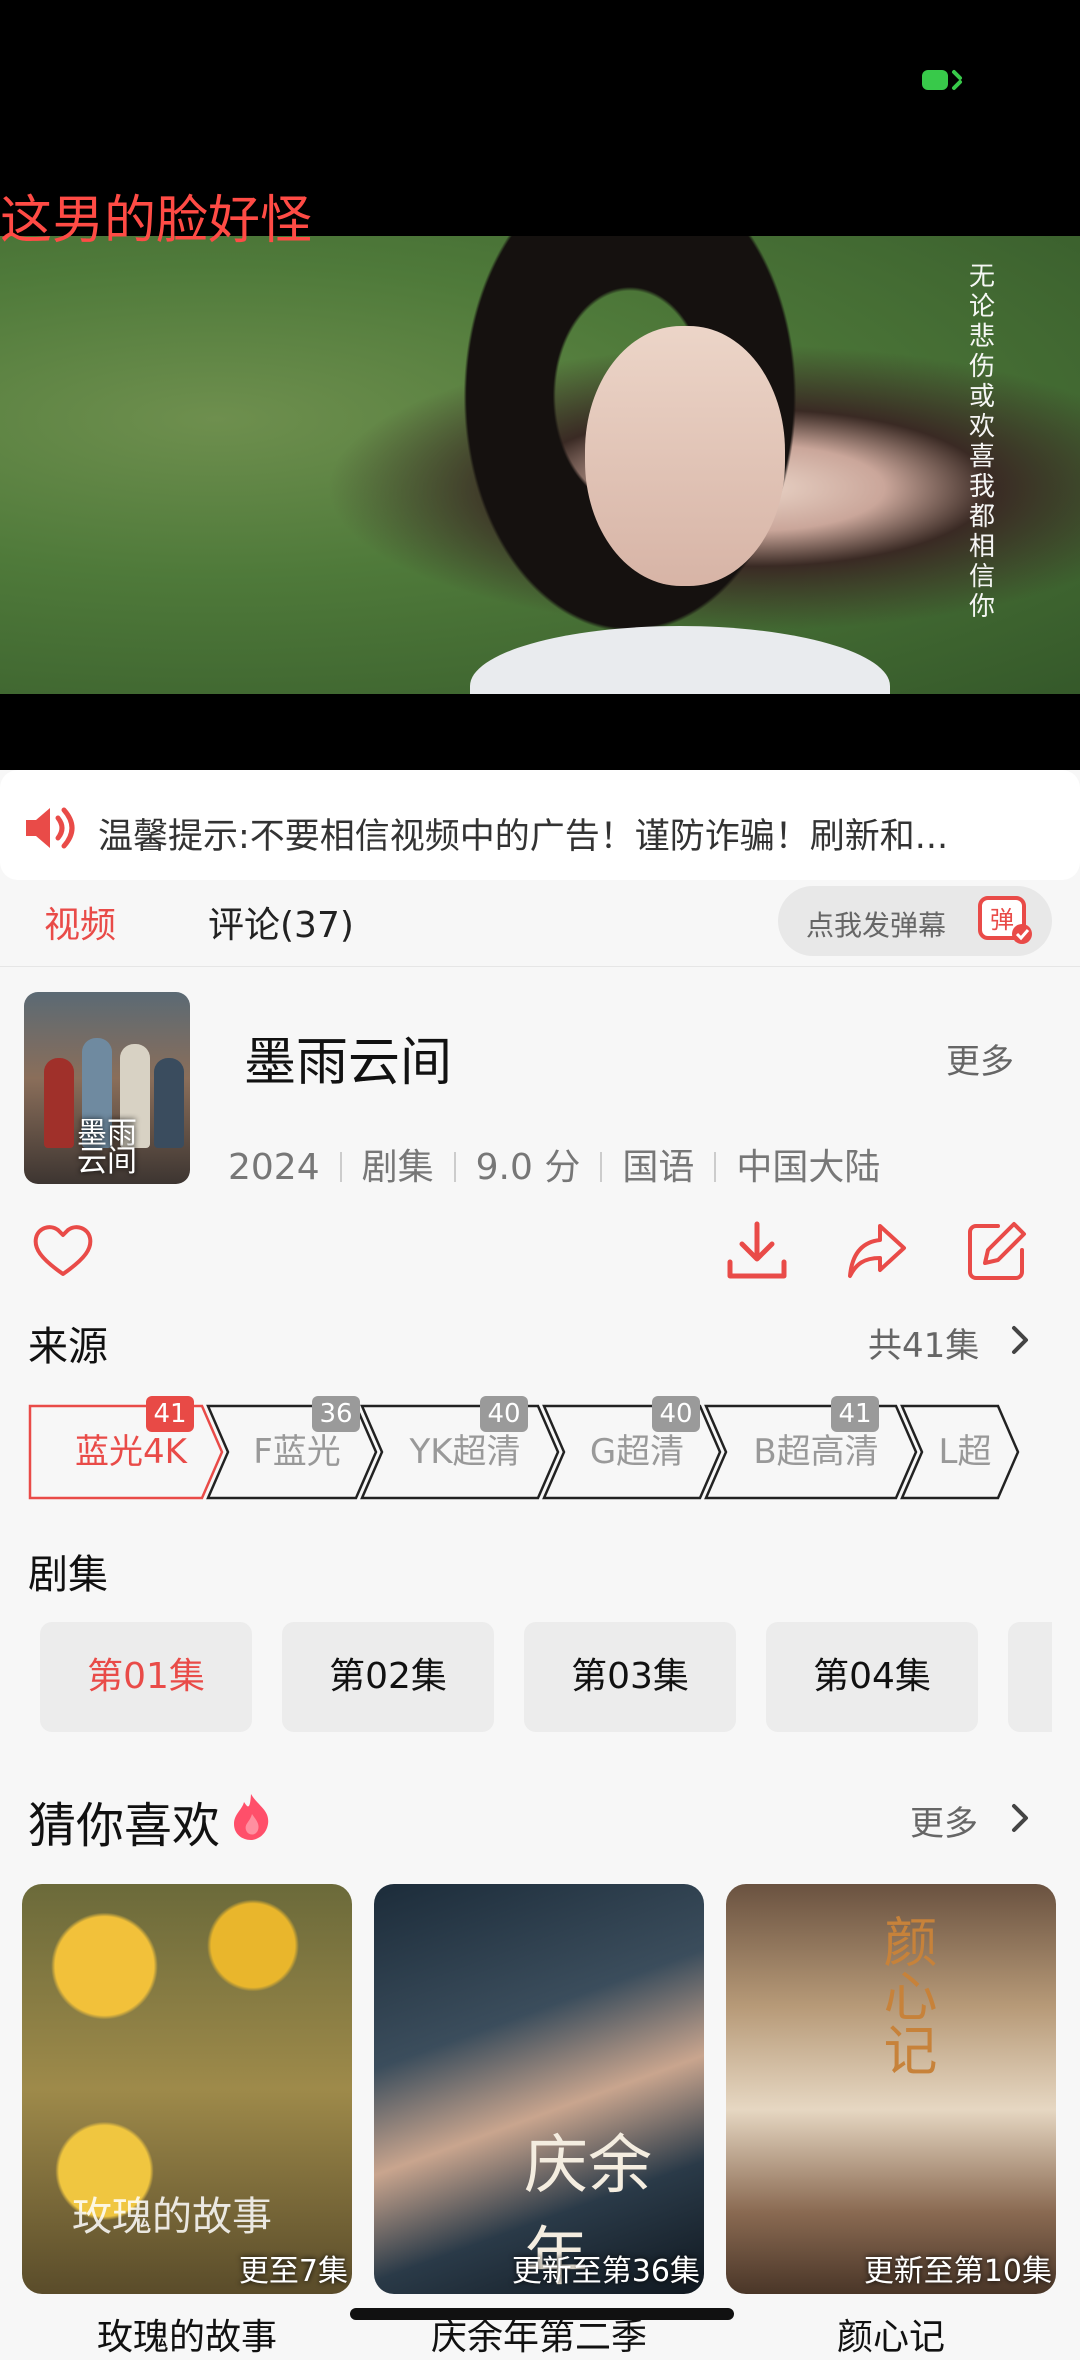 The height and width of the screenshot is (2360, 1080). What do you see at coordinates (757, 1251) in the screenshot?
I see `download-icon` at bounding box center [757, 1251].